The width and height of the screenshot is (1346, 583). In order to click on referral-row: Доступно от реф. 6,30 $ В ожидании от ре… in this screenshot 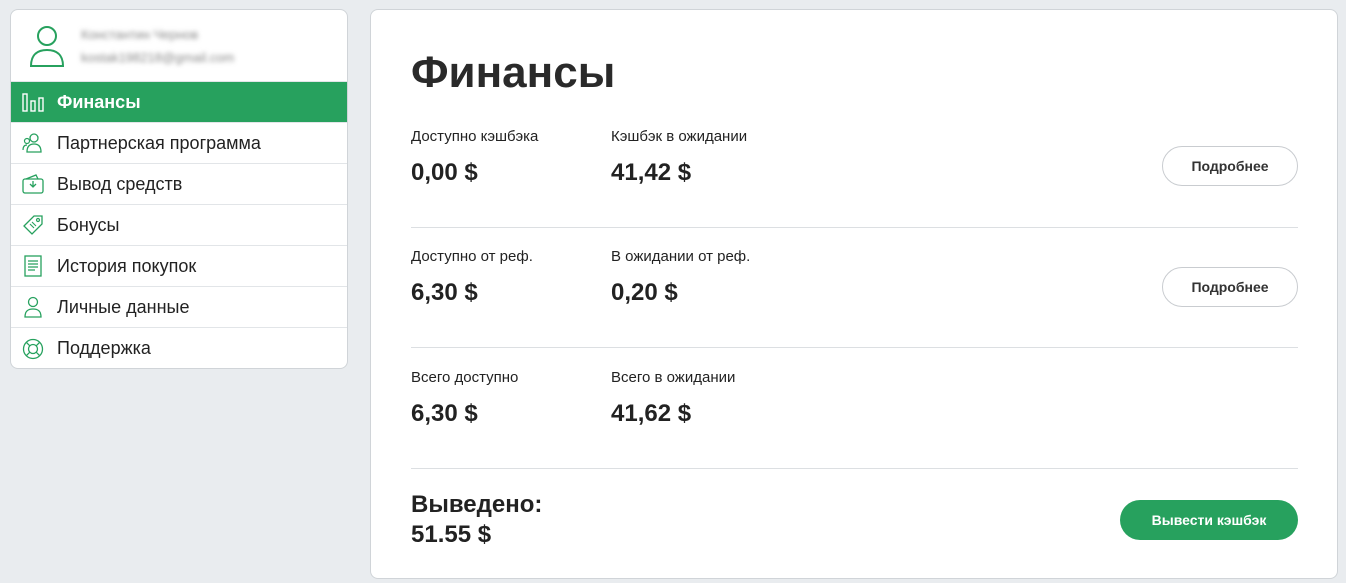, I will do `click(854, 288)`.